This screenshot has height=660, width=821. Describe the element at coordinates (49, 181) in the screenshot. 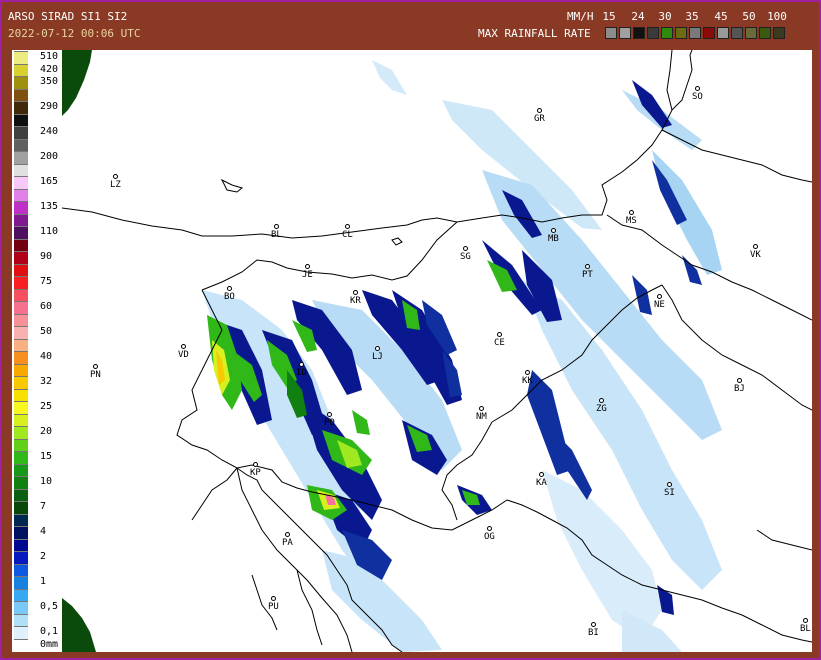

I see `legend-label: 165` at that location.